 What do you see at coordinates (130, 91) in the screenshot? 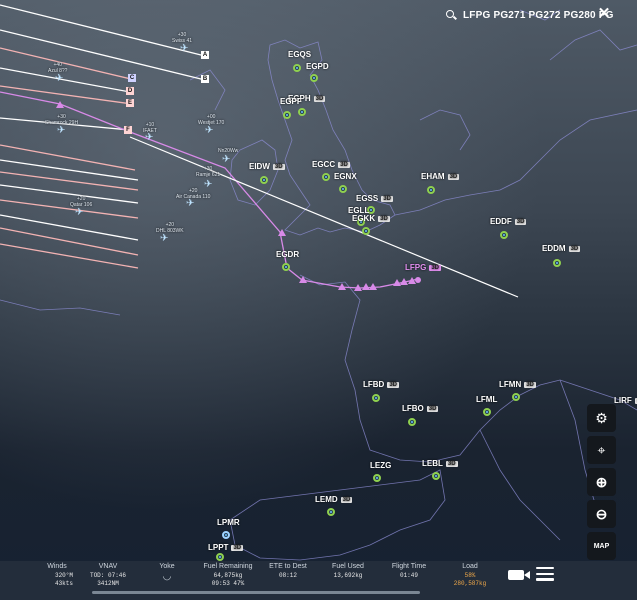
I see `waypoint-tag-d: D` at bounding box center [130, 91].